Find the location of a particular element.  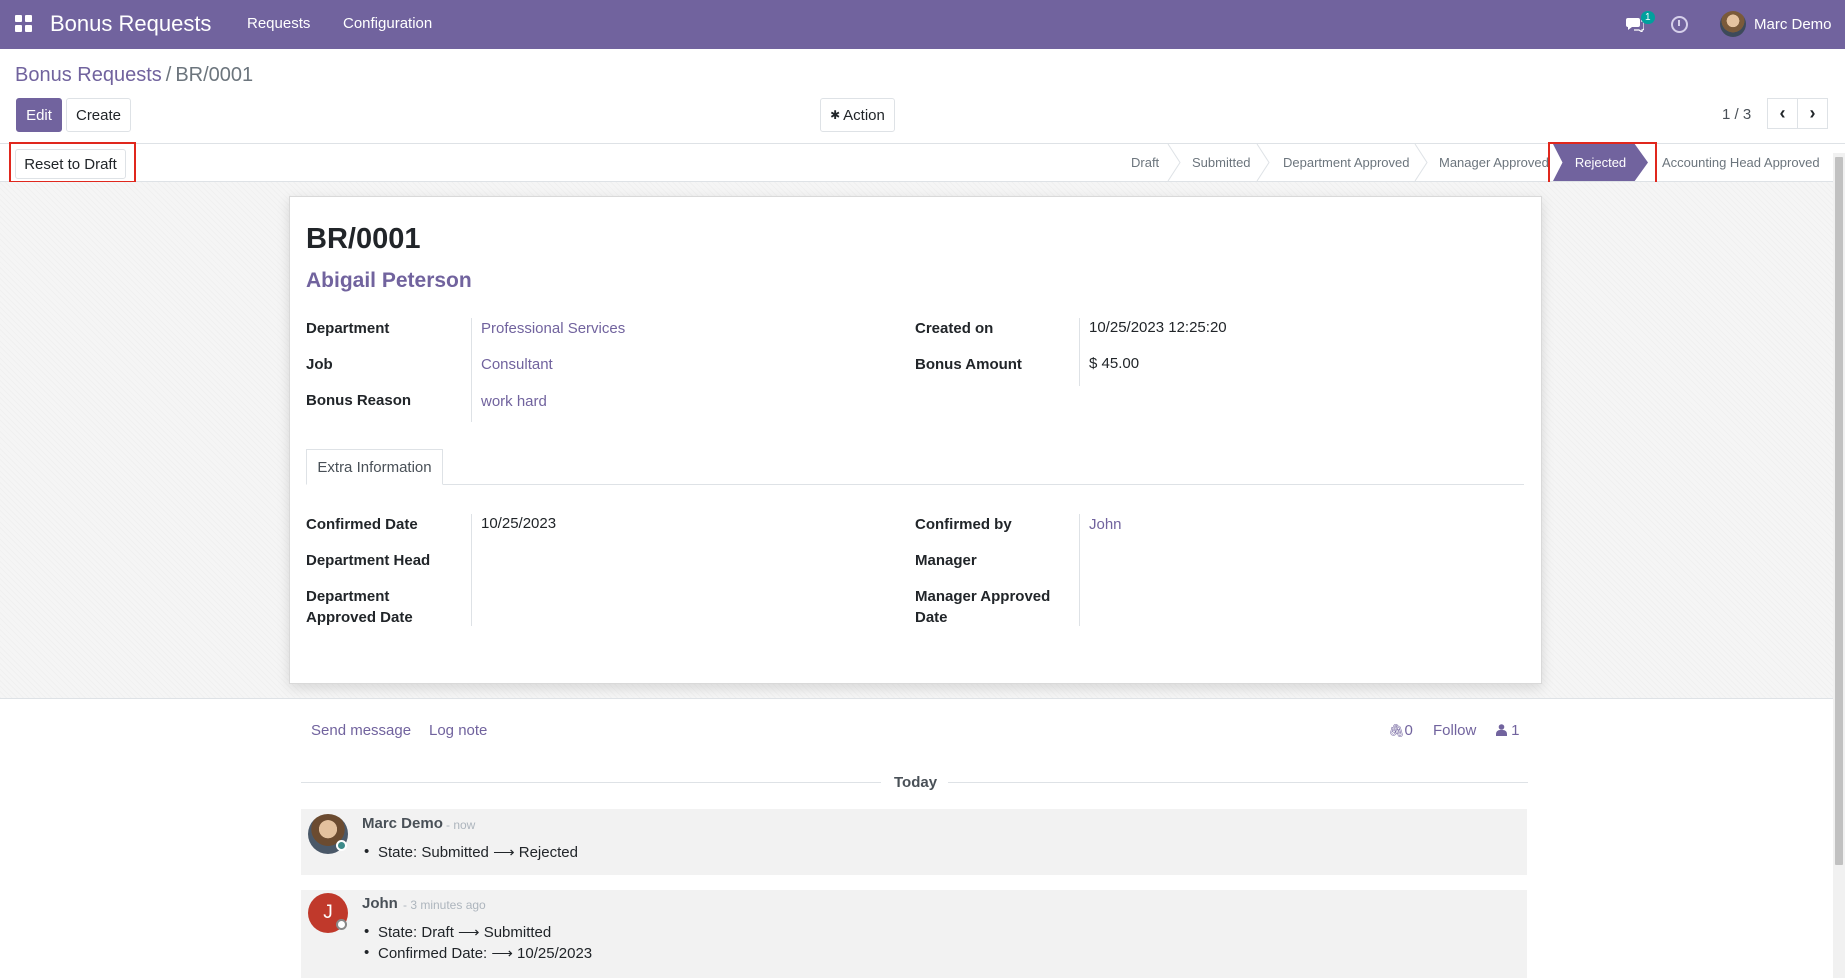

action-label: Action is located at coordinates (864, 115).